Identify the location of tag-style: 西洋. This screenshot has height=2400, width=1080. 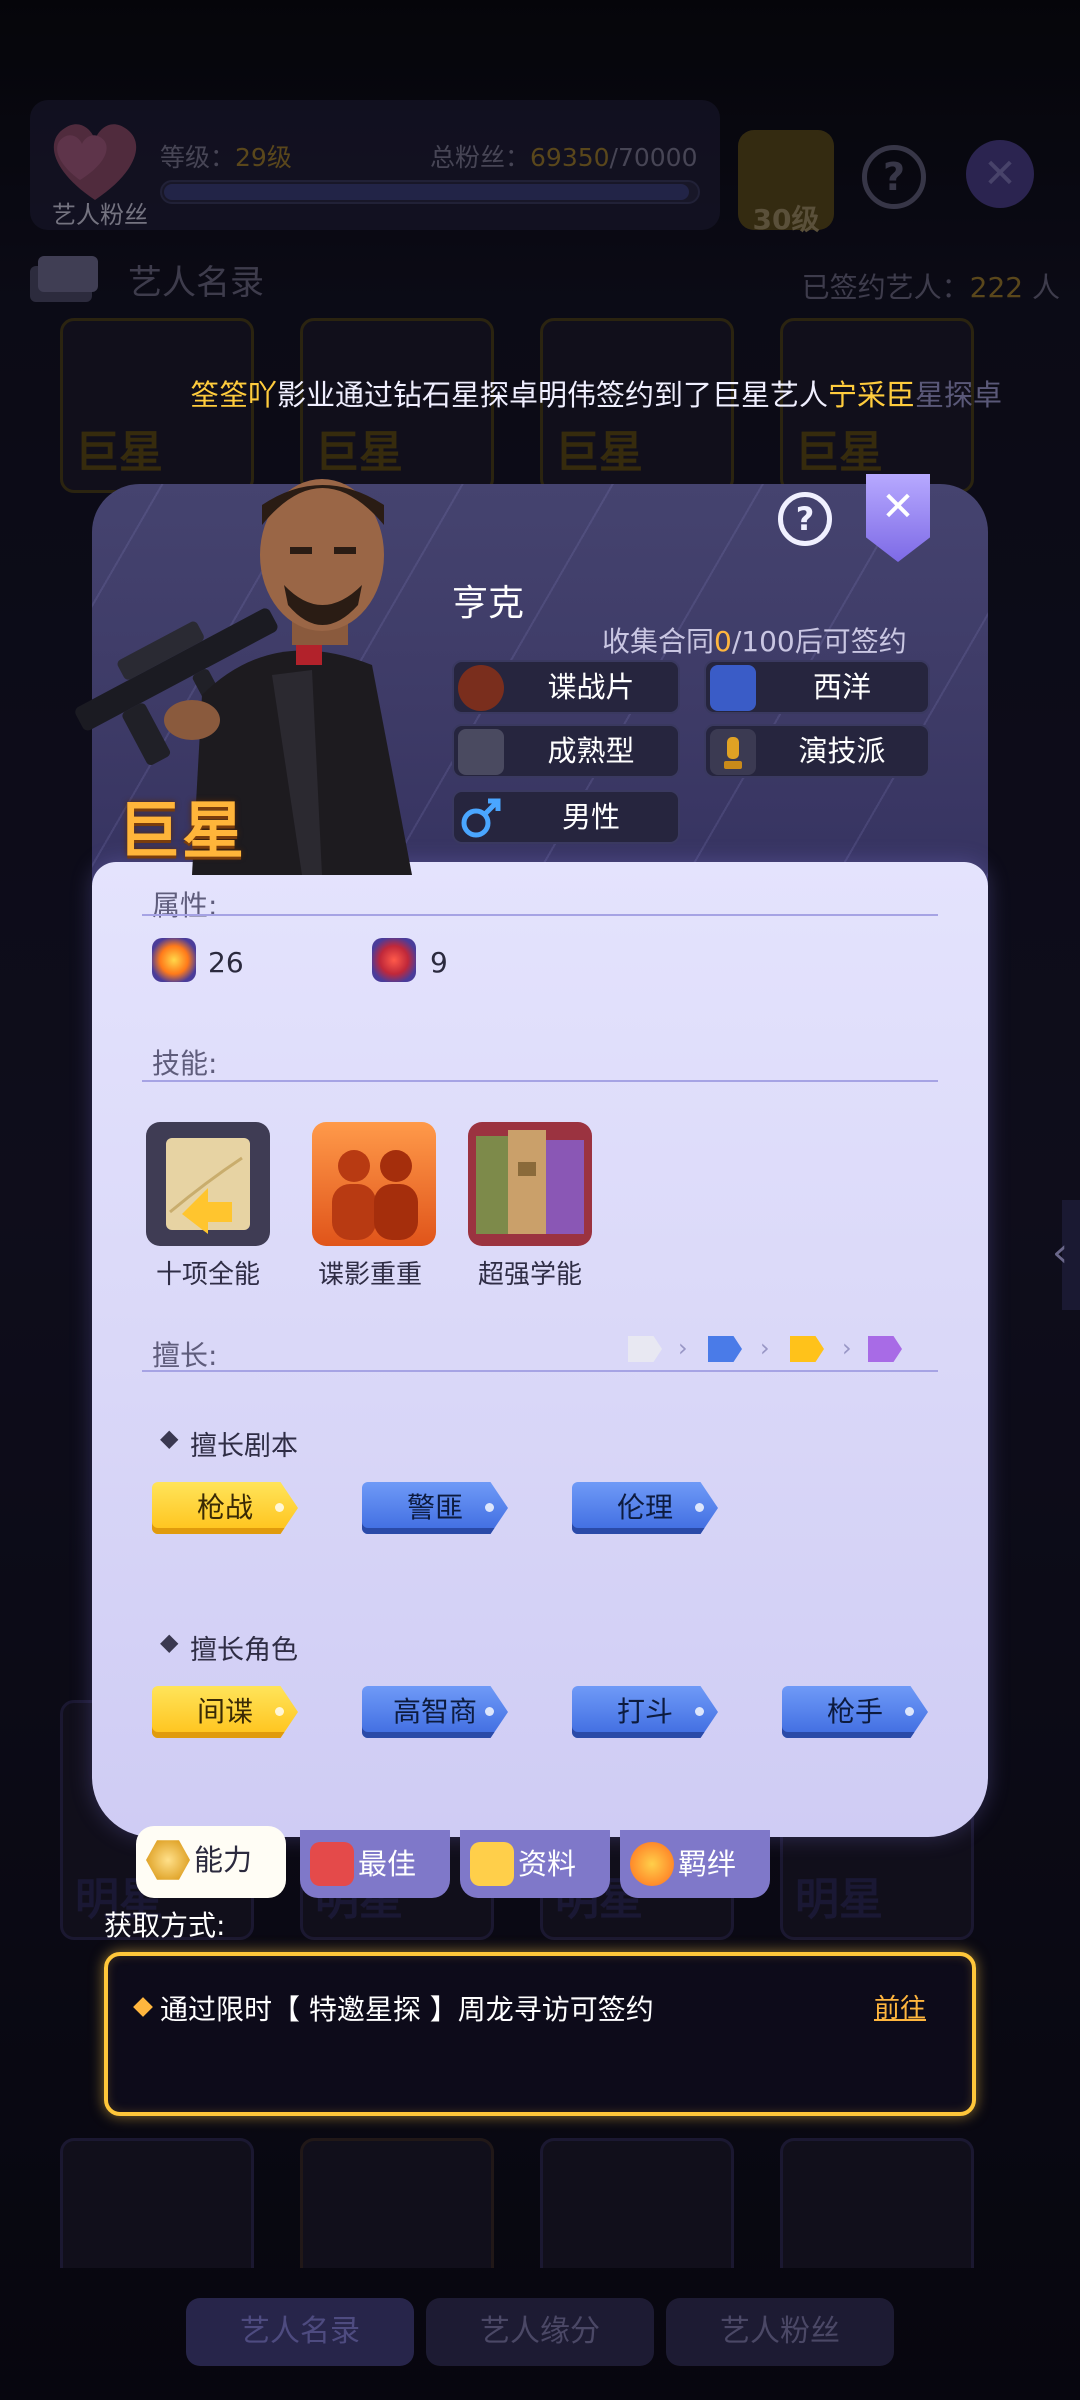
(817, 687).